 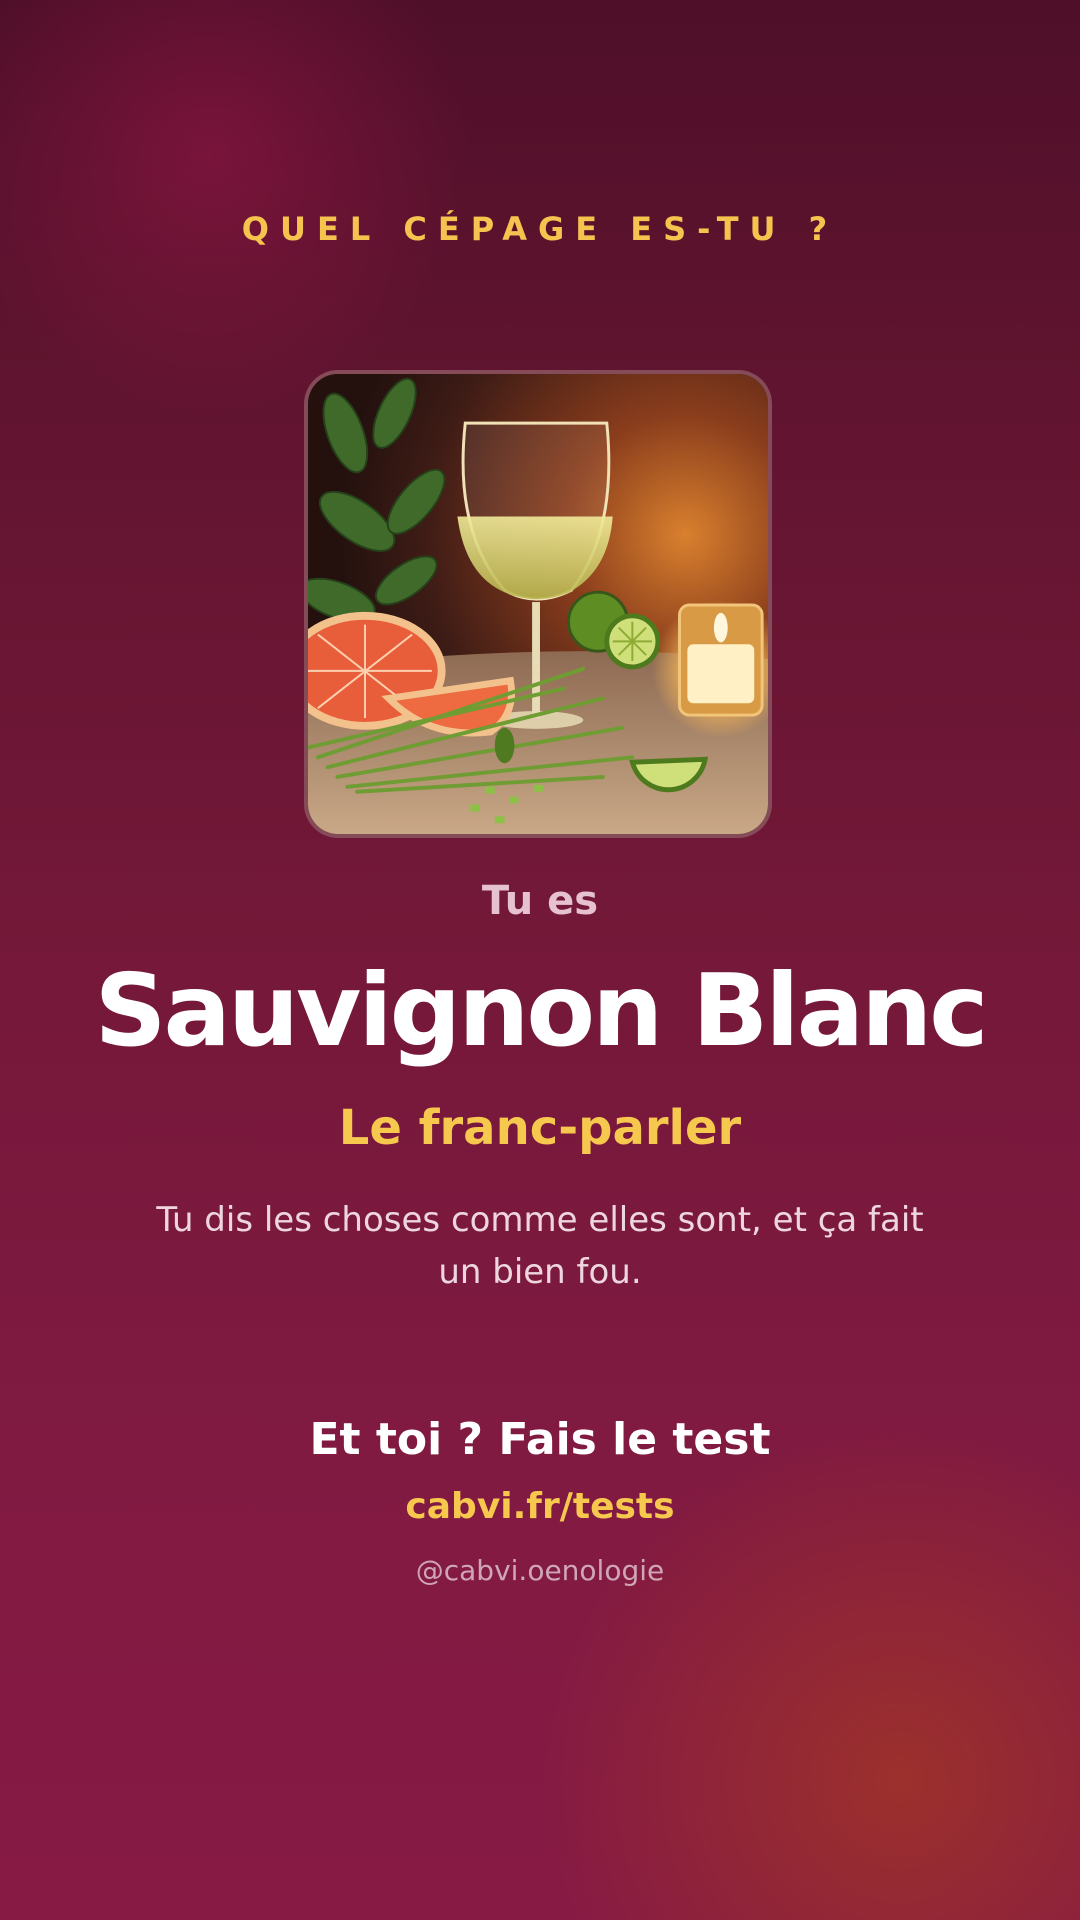 I want to click on result-illustration, so click(x=538, y=604).